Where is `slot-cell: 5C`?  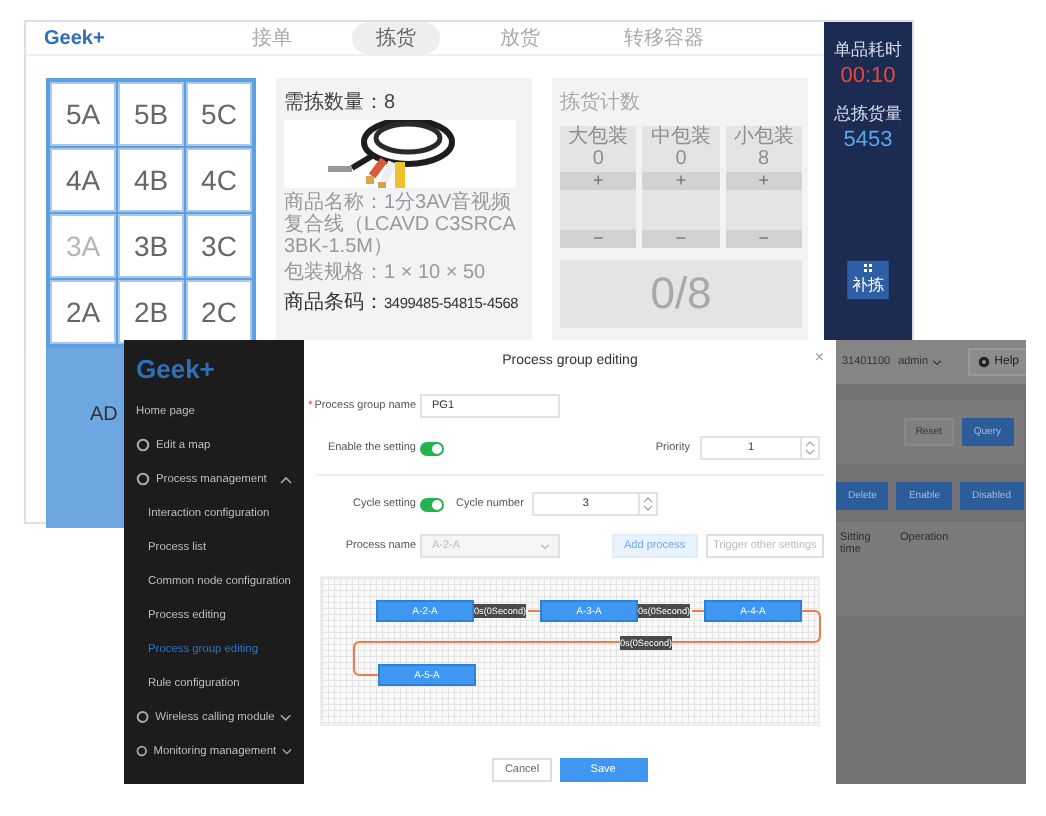
slot-cell: 5C is located at coordinates (219, 114).